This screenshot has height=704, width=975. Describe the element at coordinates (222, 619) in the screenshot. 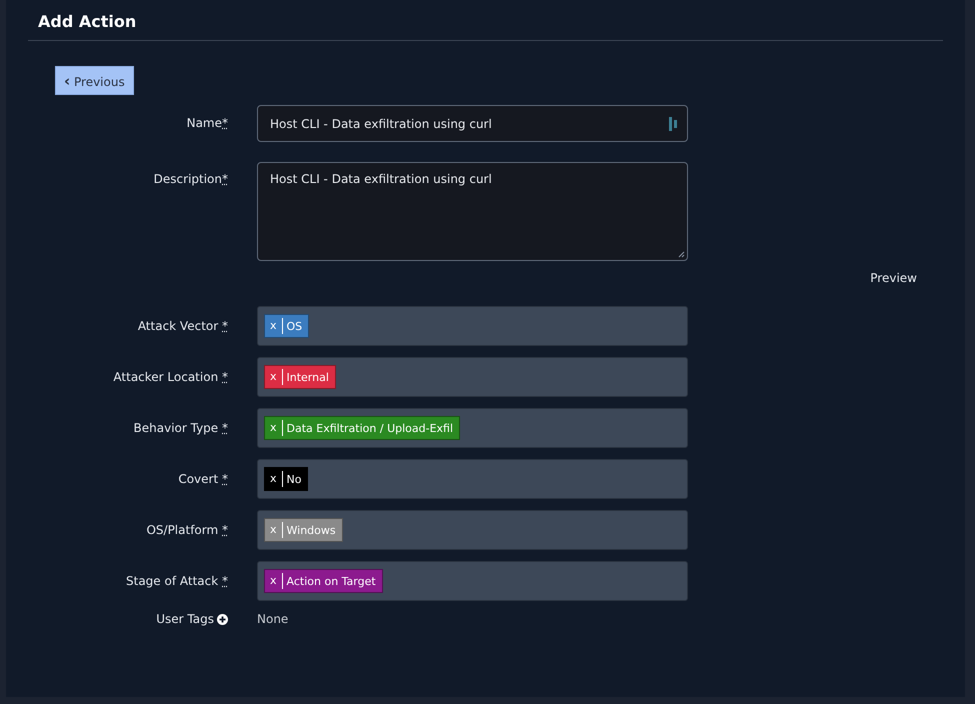

I see `add-icon` at that location.